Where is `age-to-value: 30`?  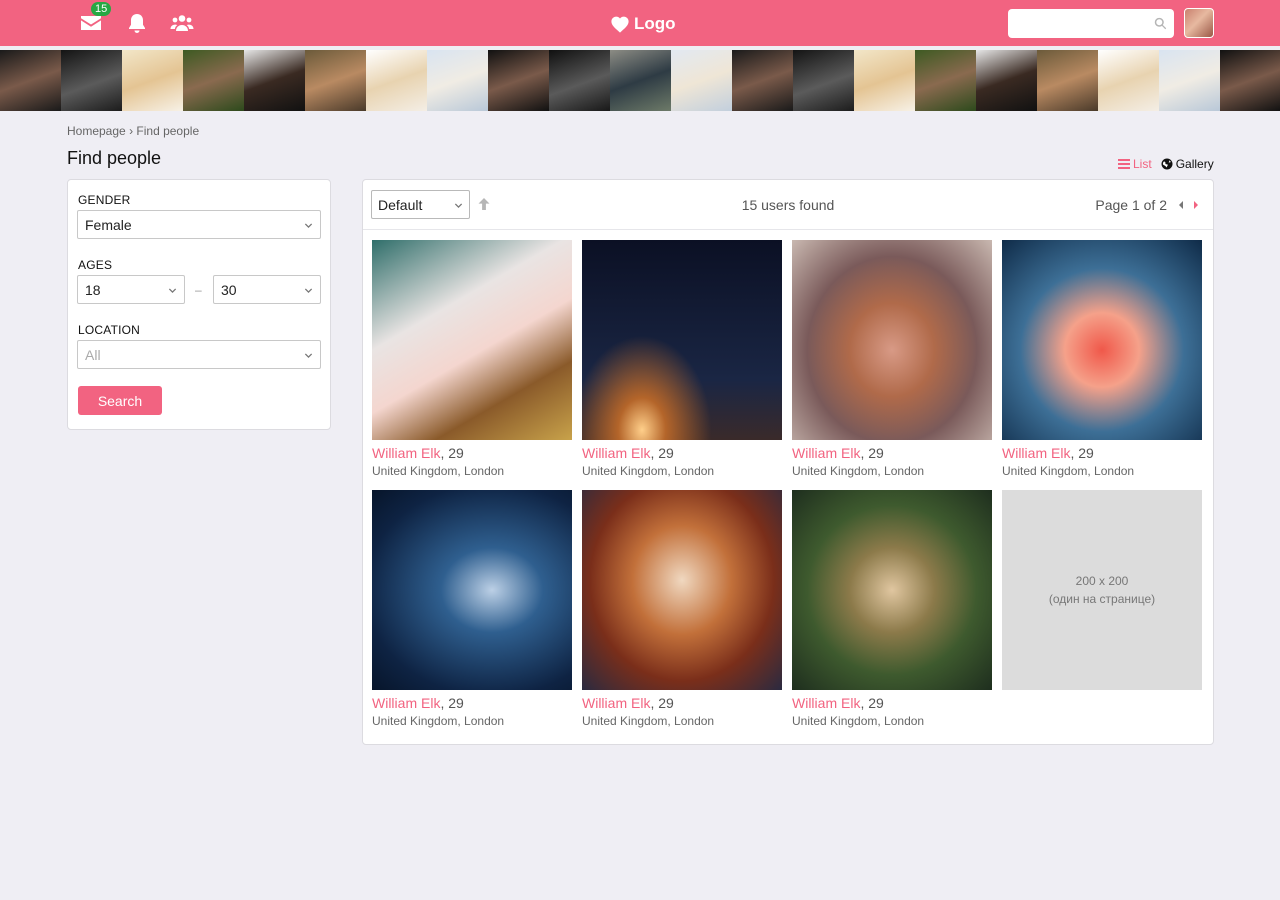 age-to-value: 30 is located at coordinates (229, 289).